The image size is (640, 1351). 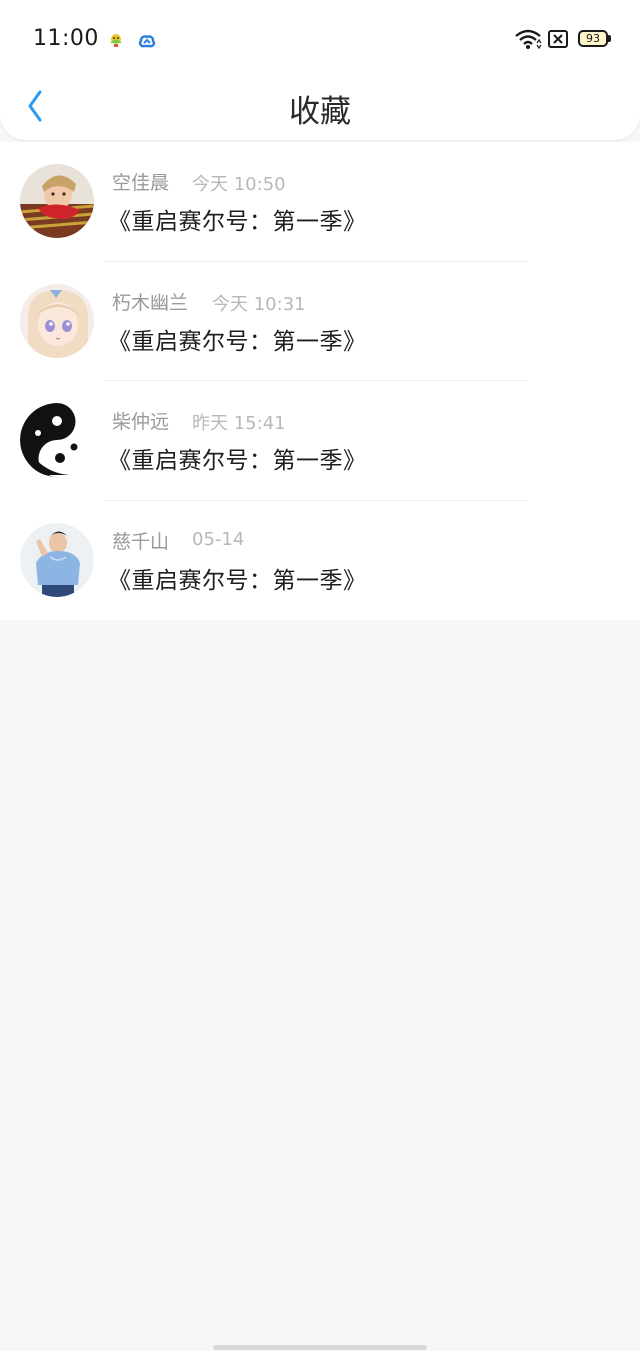 What do you see at coordinates (66, 38) in the screenshot?
I see `status-time: 11:00` at bounding box center [66, 38].